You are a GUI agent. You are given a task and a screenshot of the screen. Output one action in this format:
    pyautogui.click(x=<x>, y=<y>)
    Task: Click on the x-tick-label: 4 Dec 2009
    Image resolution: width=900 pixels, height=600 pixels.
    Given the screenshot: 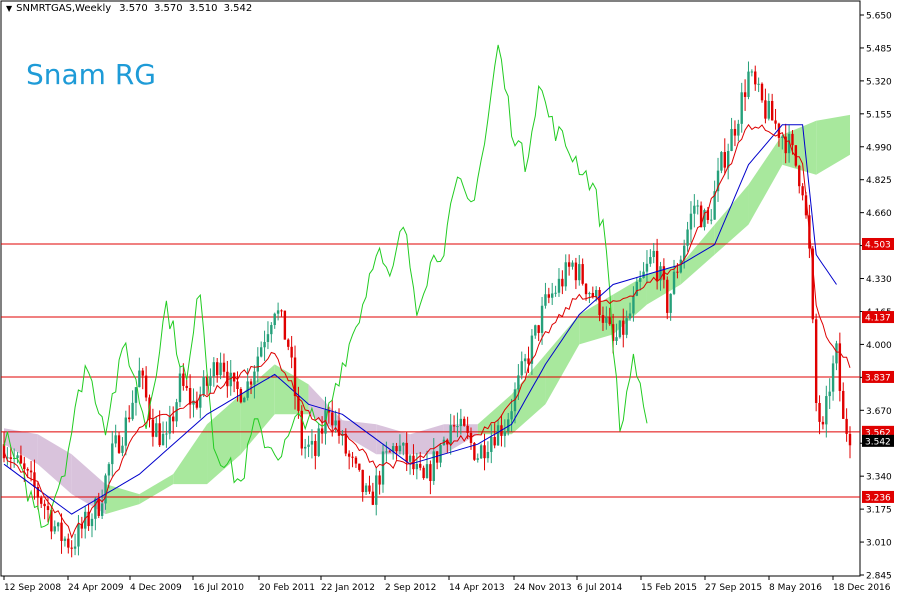 What is the action you would take?
    pyautogui.click(x=156, y=588)
    